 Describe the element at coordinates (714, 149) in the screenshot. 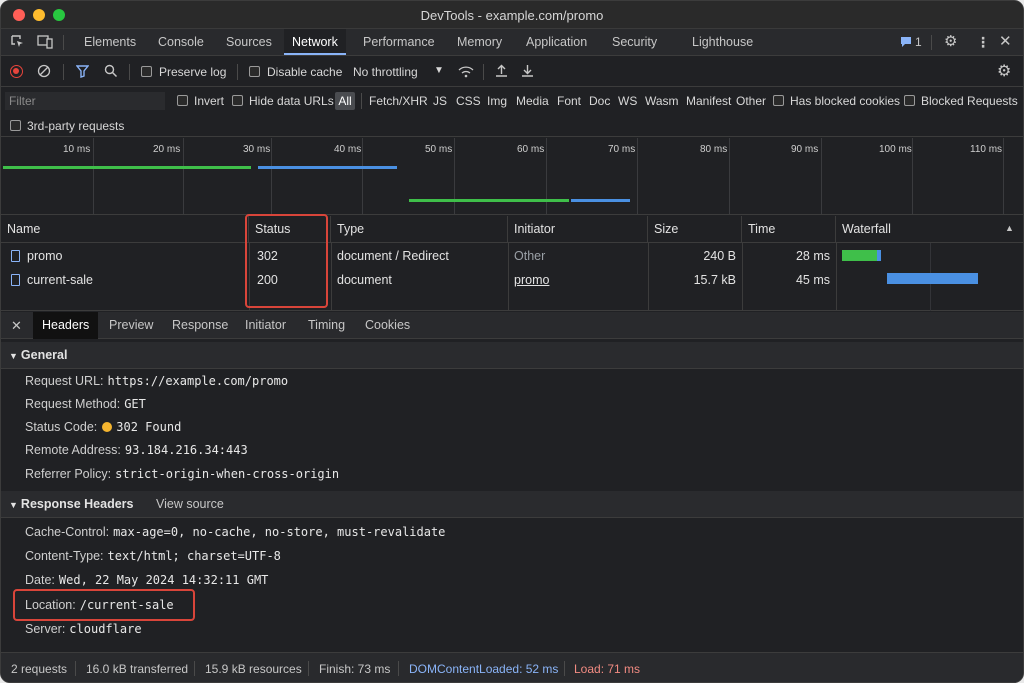

I see `timeline-tick-label: 80 ms` at that location.